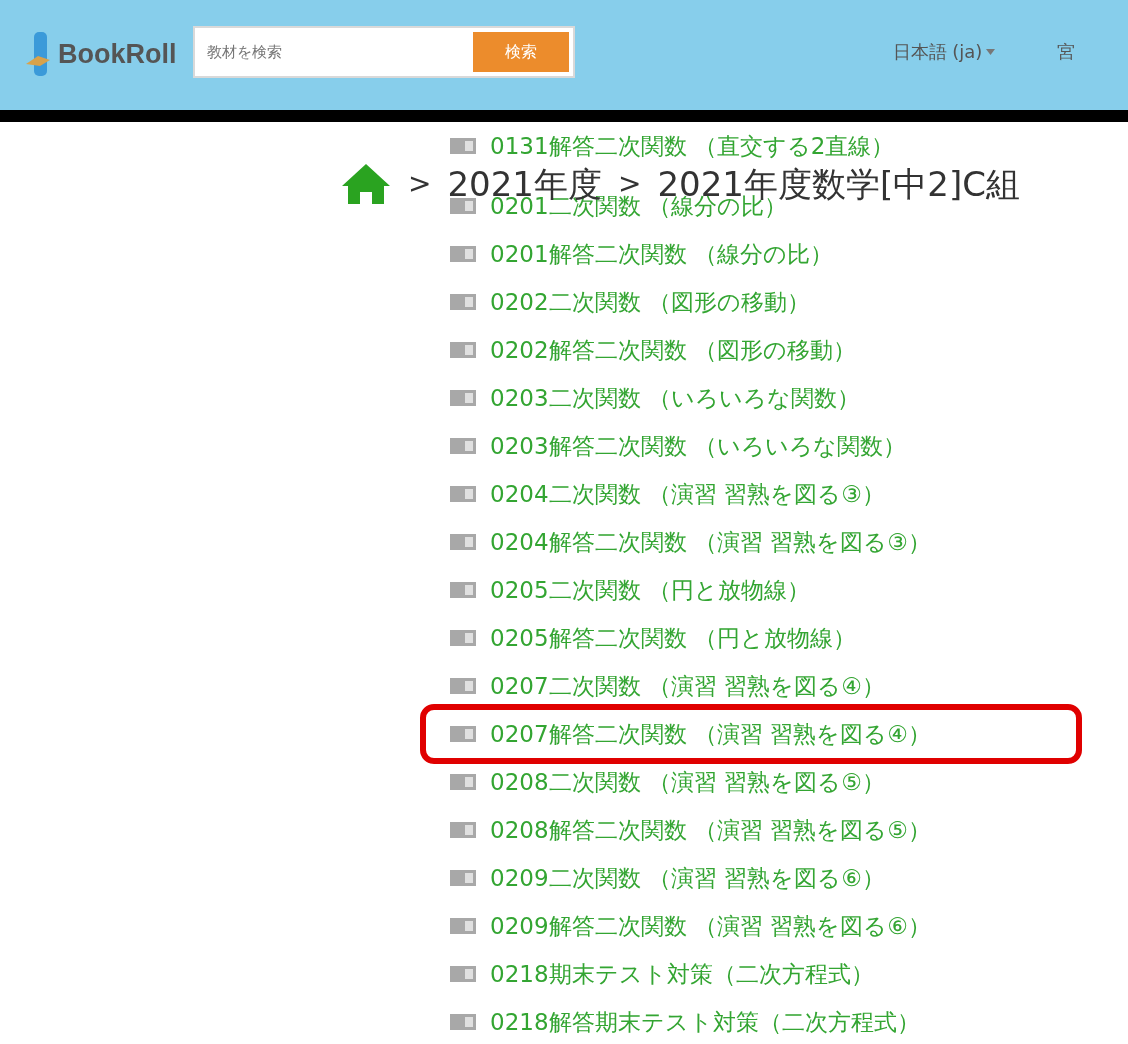 The image size is (1128, 1044). What do you see at coordinates (697, 146) in the screenshot?
I see `material-link: 0131解答二次関数 （直交する2直線）` at bounding box center [697, 146].